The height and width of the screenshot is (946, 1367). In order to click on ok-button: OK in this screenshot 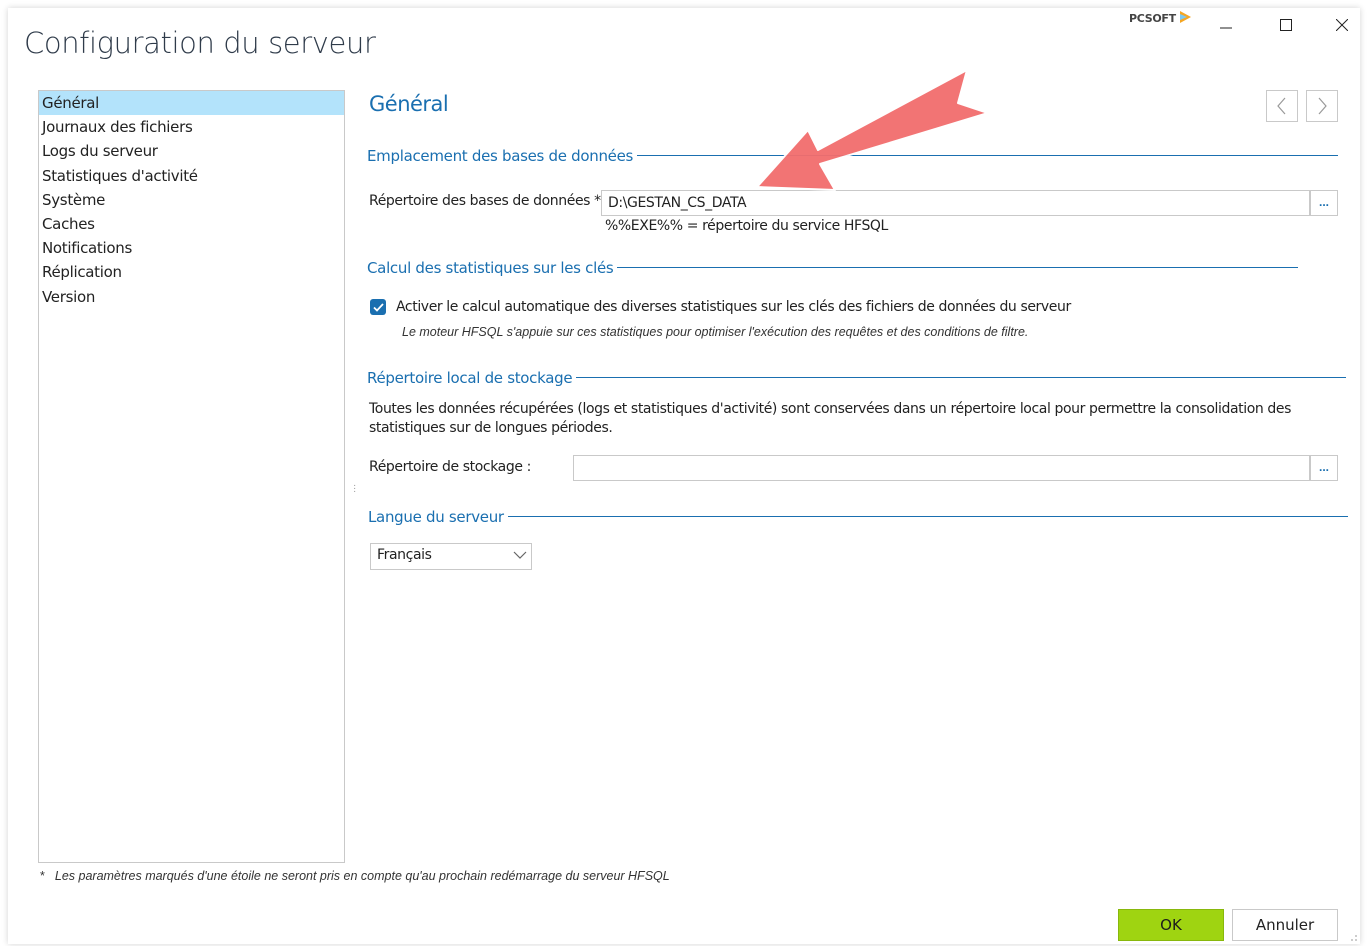, I will do `click(1171, 925)`.